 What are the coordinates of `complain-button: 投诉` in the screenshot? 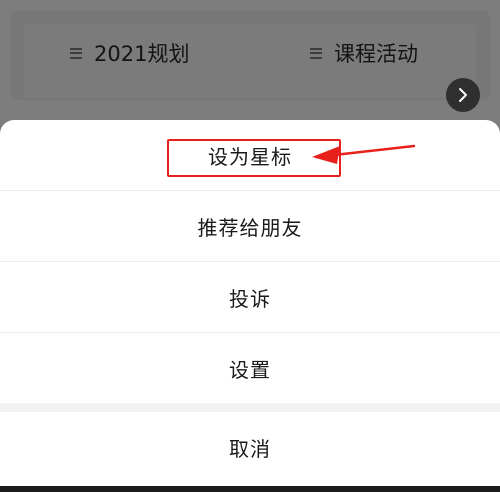 It's located at (250, 297).